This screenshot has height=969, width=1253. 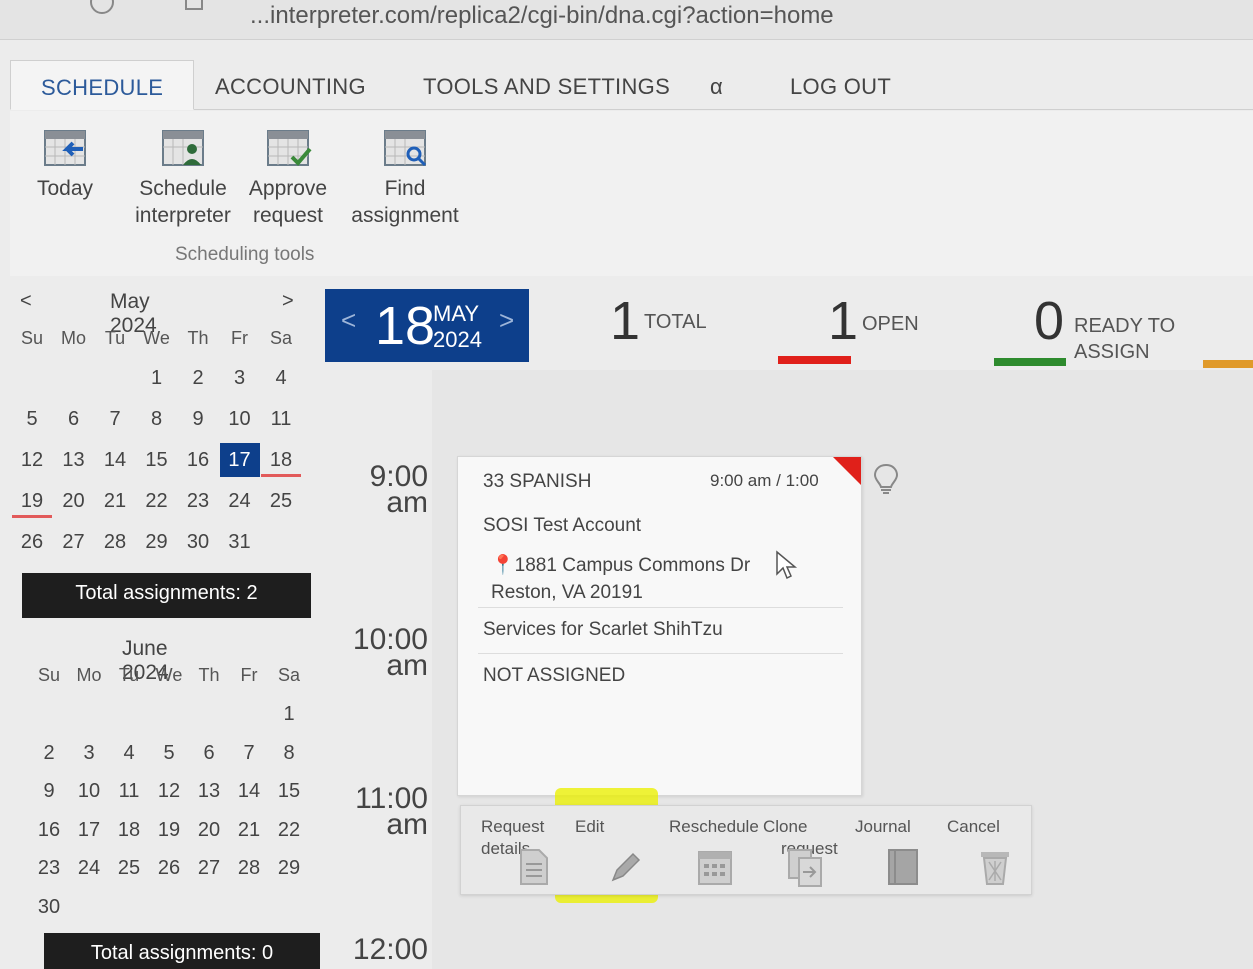 What do you see at coordinates (716, 85) in the screenshot?
I see `tab-alpha: α` at bounding box center [716, 85].